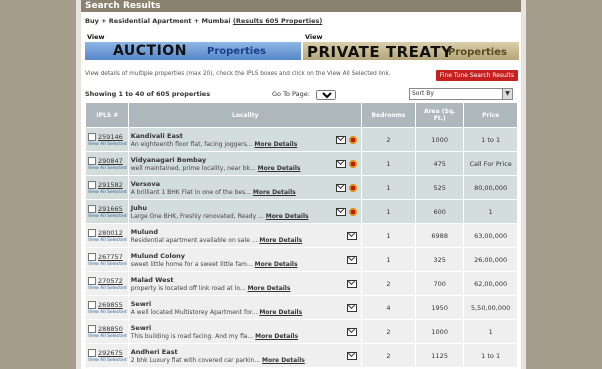 This screenshot has height=369, width=602. I want to click on ipls-link: 280012, so click(110, 233).